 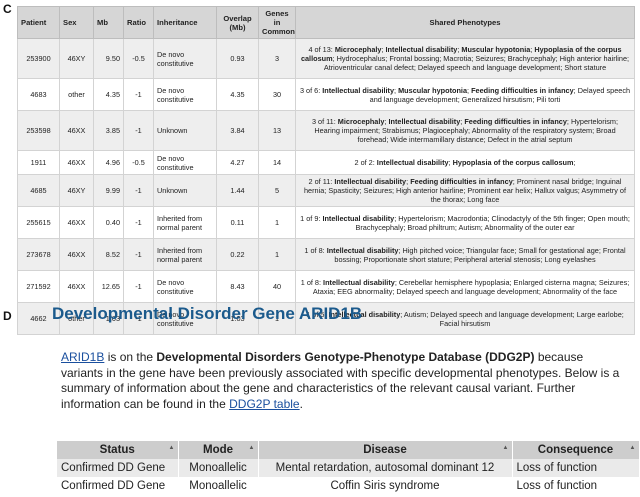 I want to click on column-header-mode: Mode ▲, so click(x=218, y=450).